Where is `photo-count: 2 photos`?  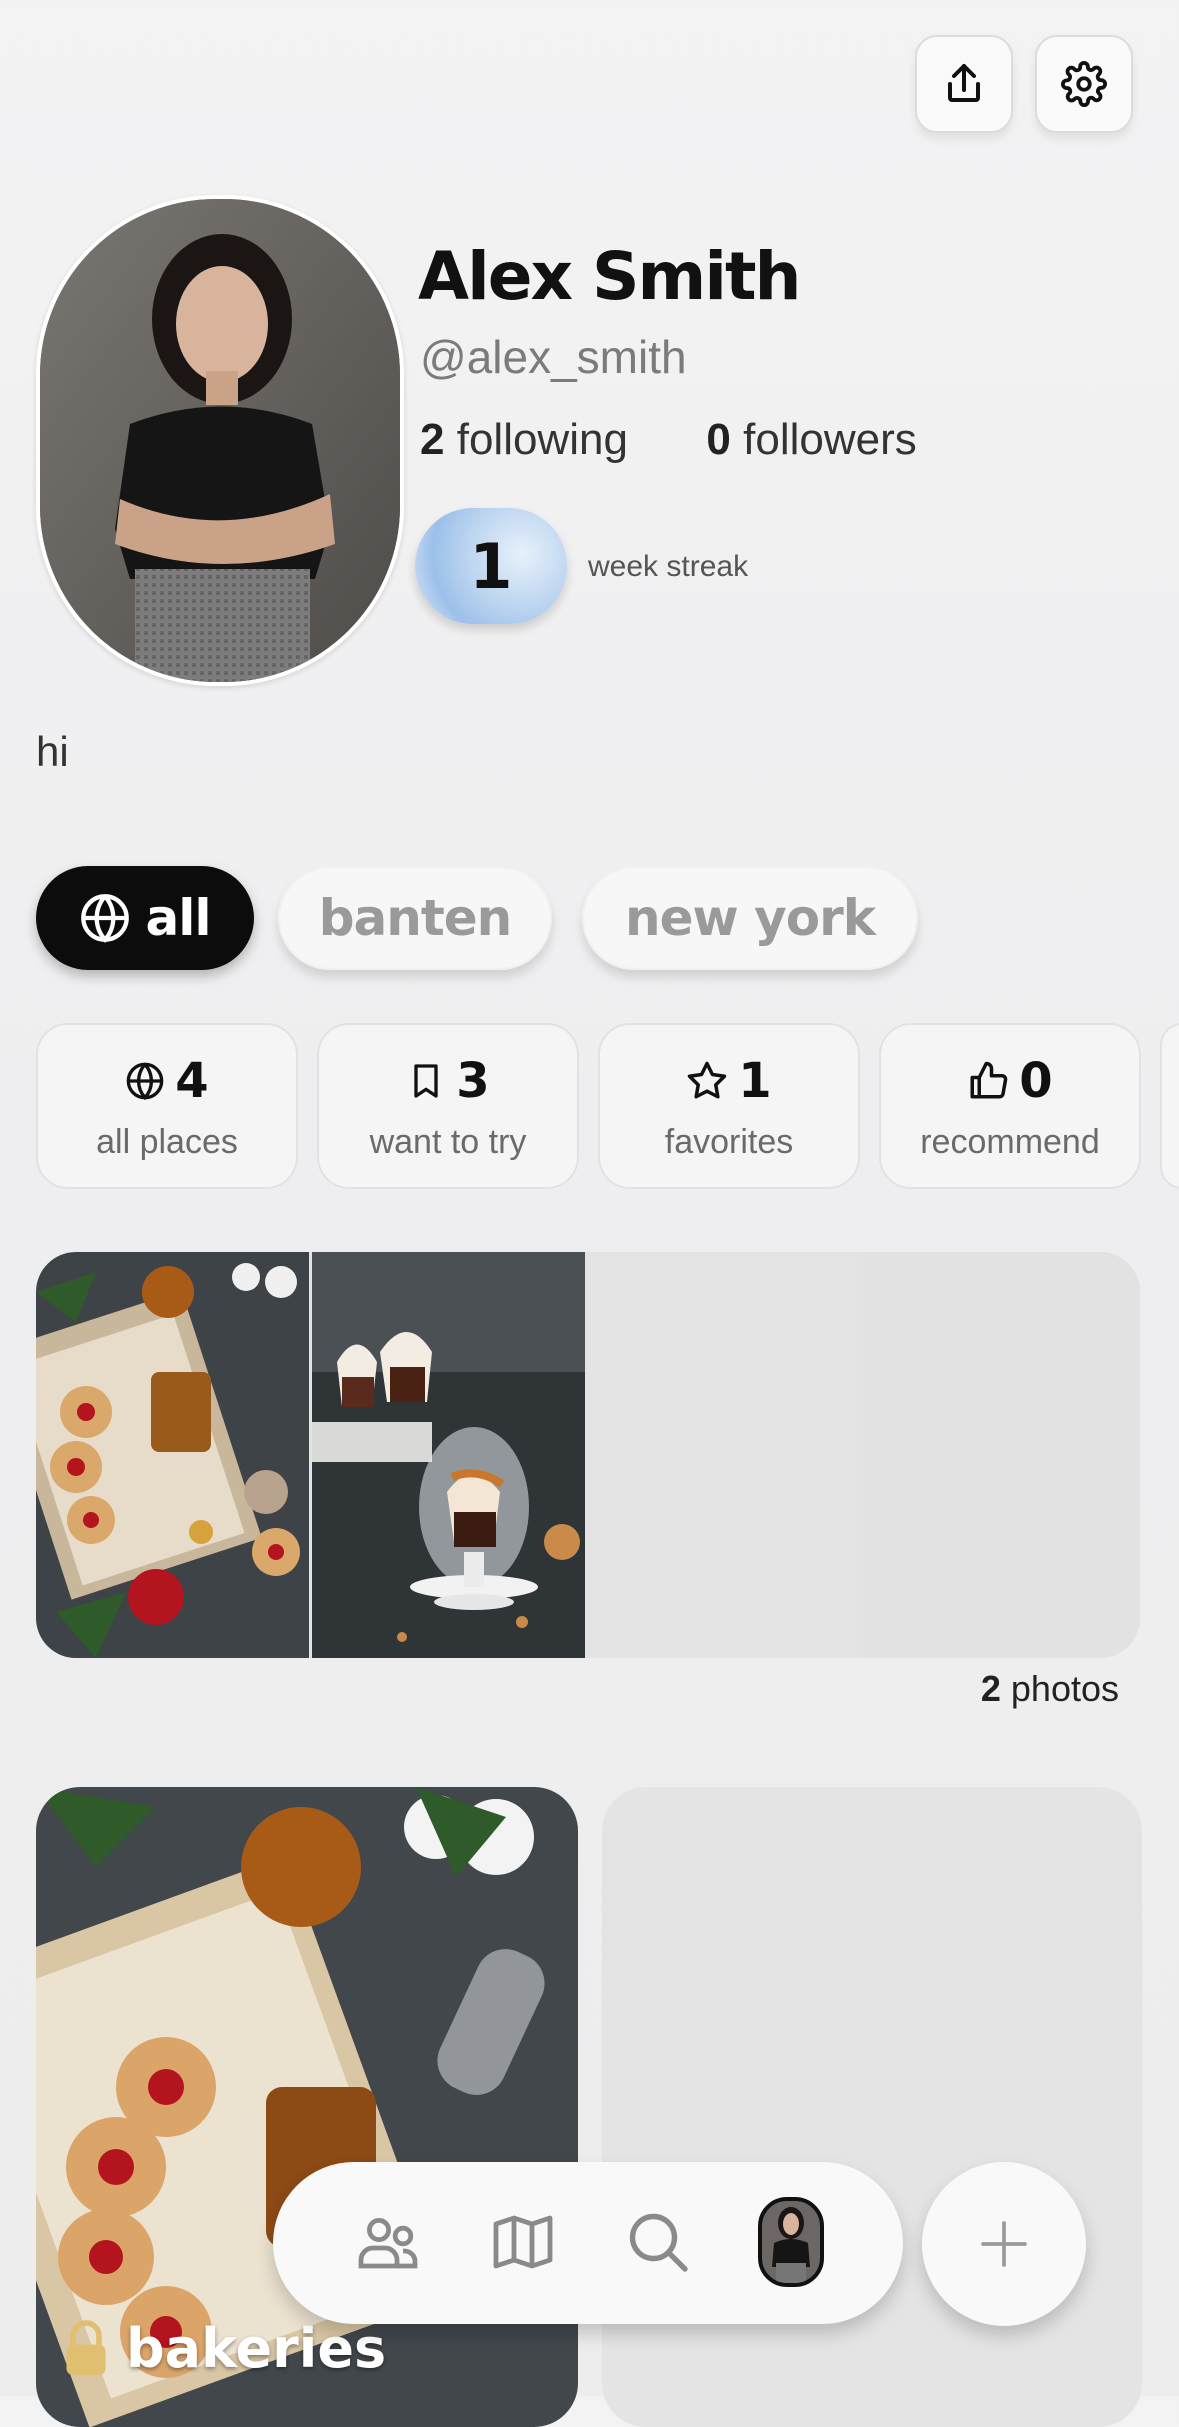
photo-count: 2 photos is located at coordinates (1050, 1689).